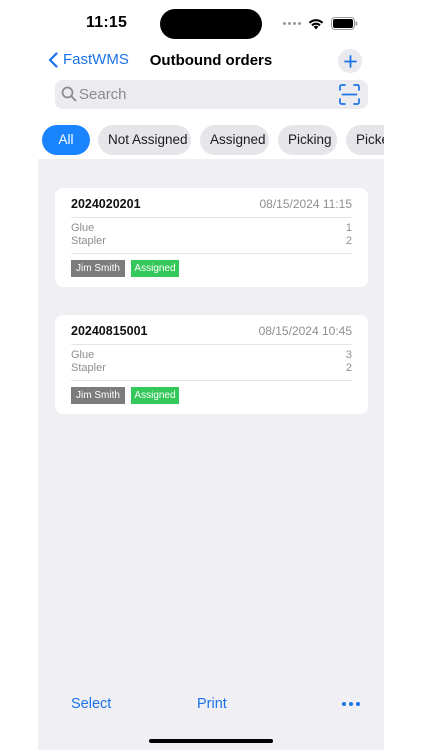 This screenshot has height=750, width=422. I want to click on more-options-button, so click(351, 704).